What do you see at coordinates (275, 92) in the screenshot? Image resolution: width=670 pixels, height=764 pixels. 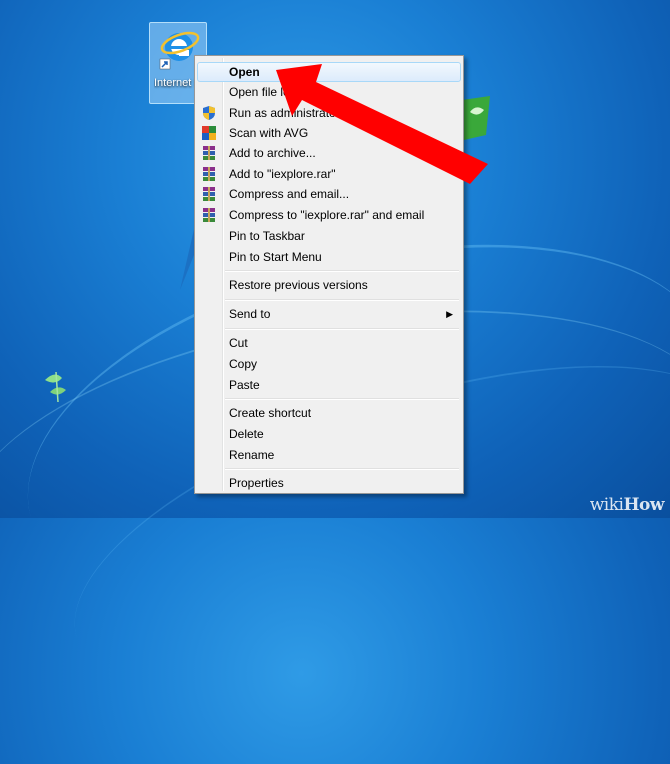 I see `menu-item-label: Open file location` at bounding box center [275, 92].